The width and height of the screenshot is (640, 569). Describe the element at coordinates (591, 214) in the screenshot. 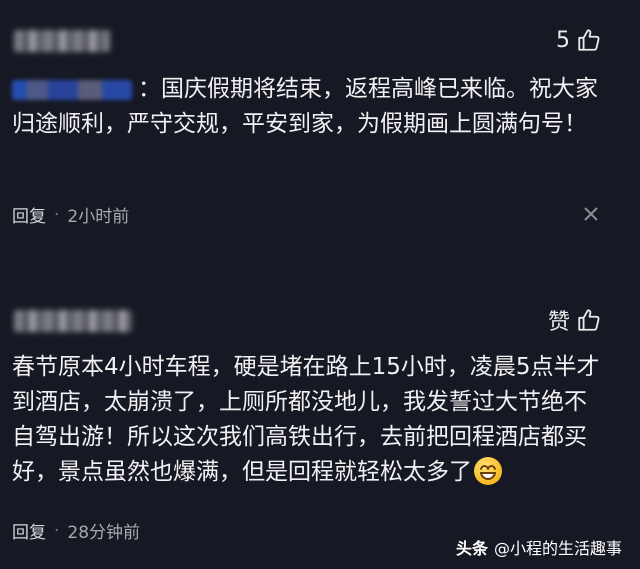

I see `close-icon` at that location.